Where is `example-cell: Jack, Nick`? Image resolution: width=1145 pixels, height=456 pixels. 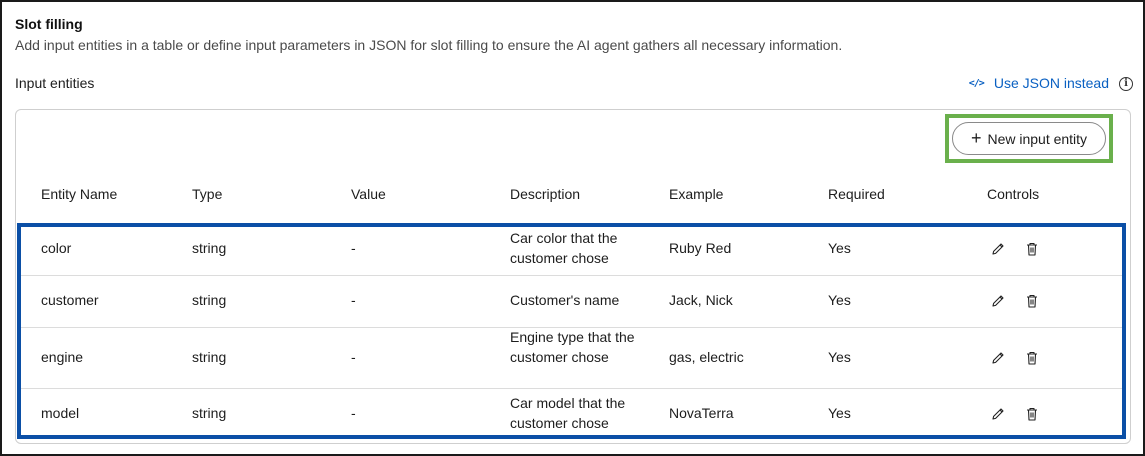
example-cell: Jack, Nick is located at coordinates (701, 300).